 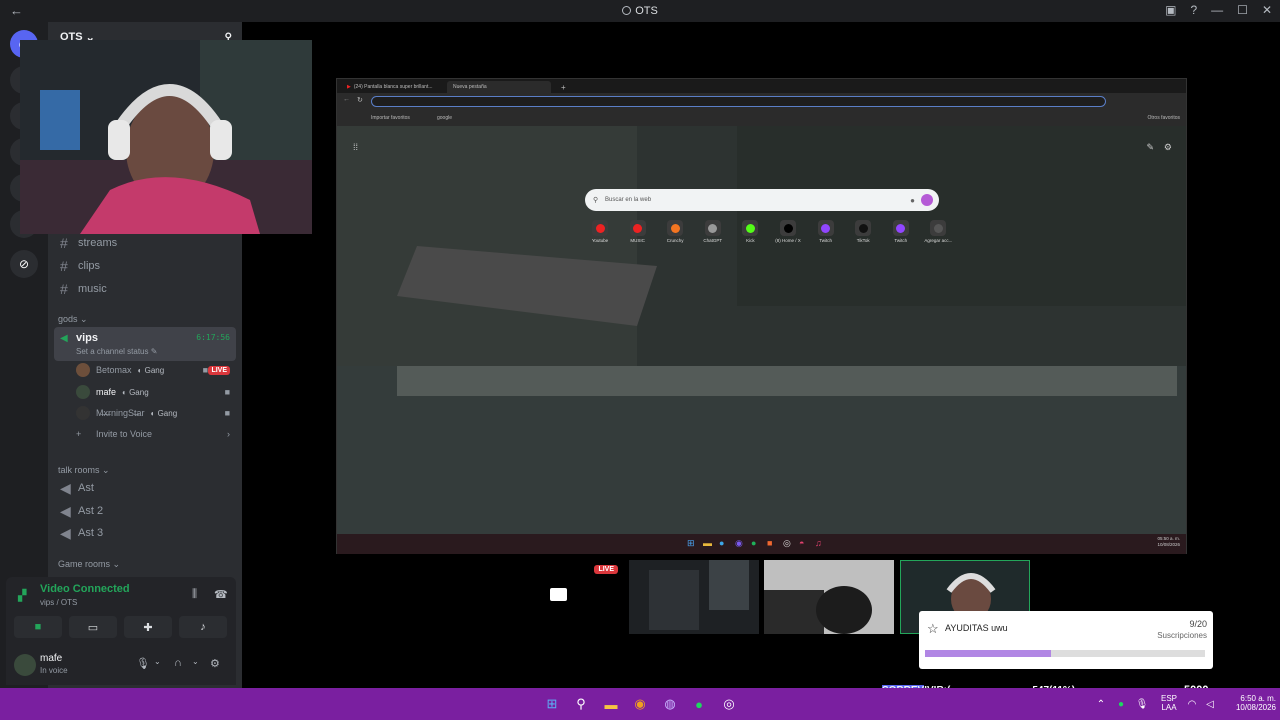 I want to click on voice-channel-ast-2: ◀ Ast 2, so click(x=145, y=511).